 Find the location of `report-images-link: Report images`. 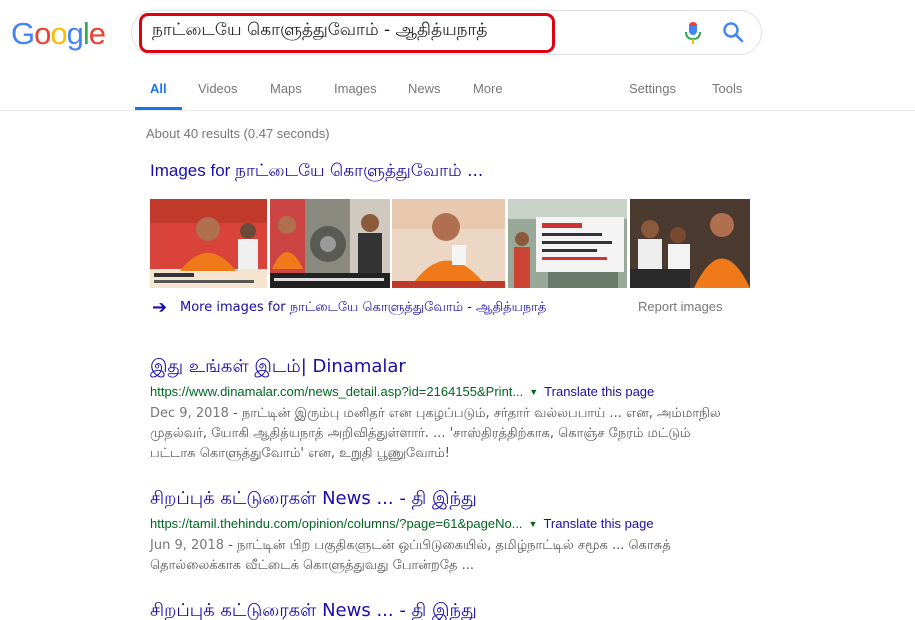

report-images-link: Report images is located at coordinates (680, 306).